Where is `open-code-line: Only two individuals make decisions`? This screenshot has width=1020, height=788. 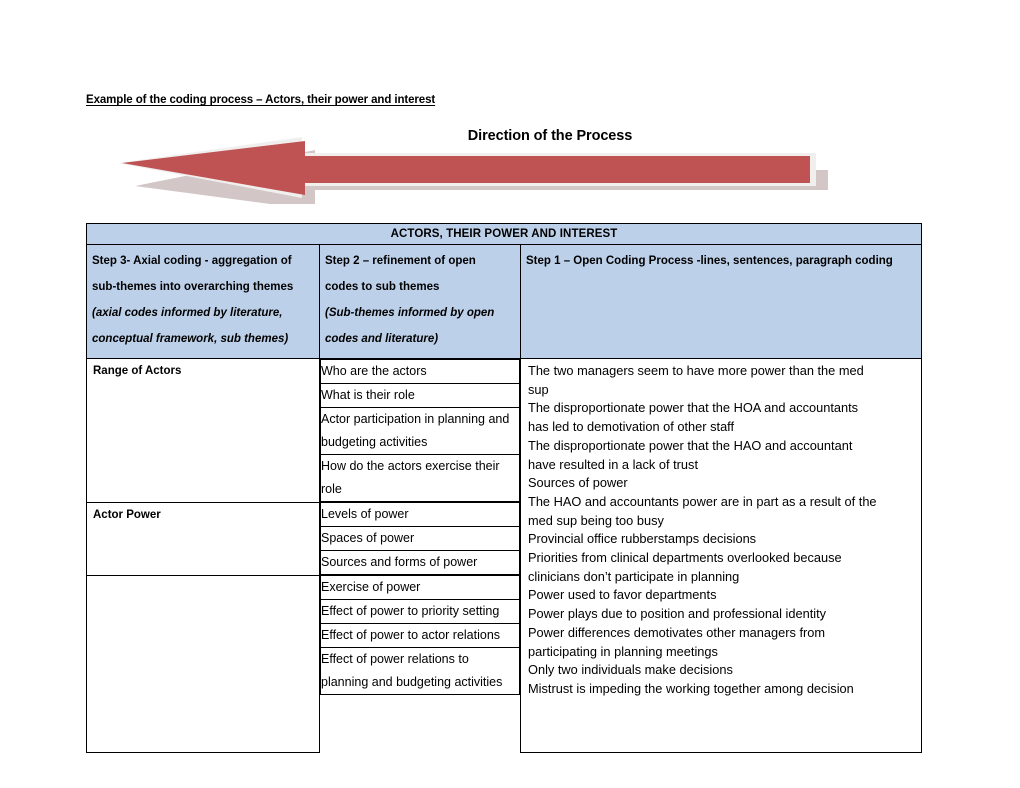
open-code-line: Only two individuals make decisions is located at coordinates (630, 670).